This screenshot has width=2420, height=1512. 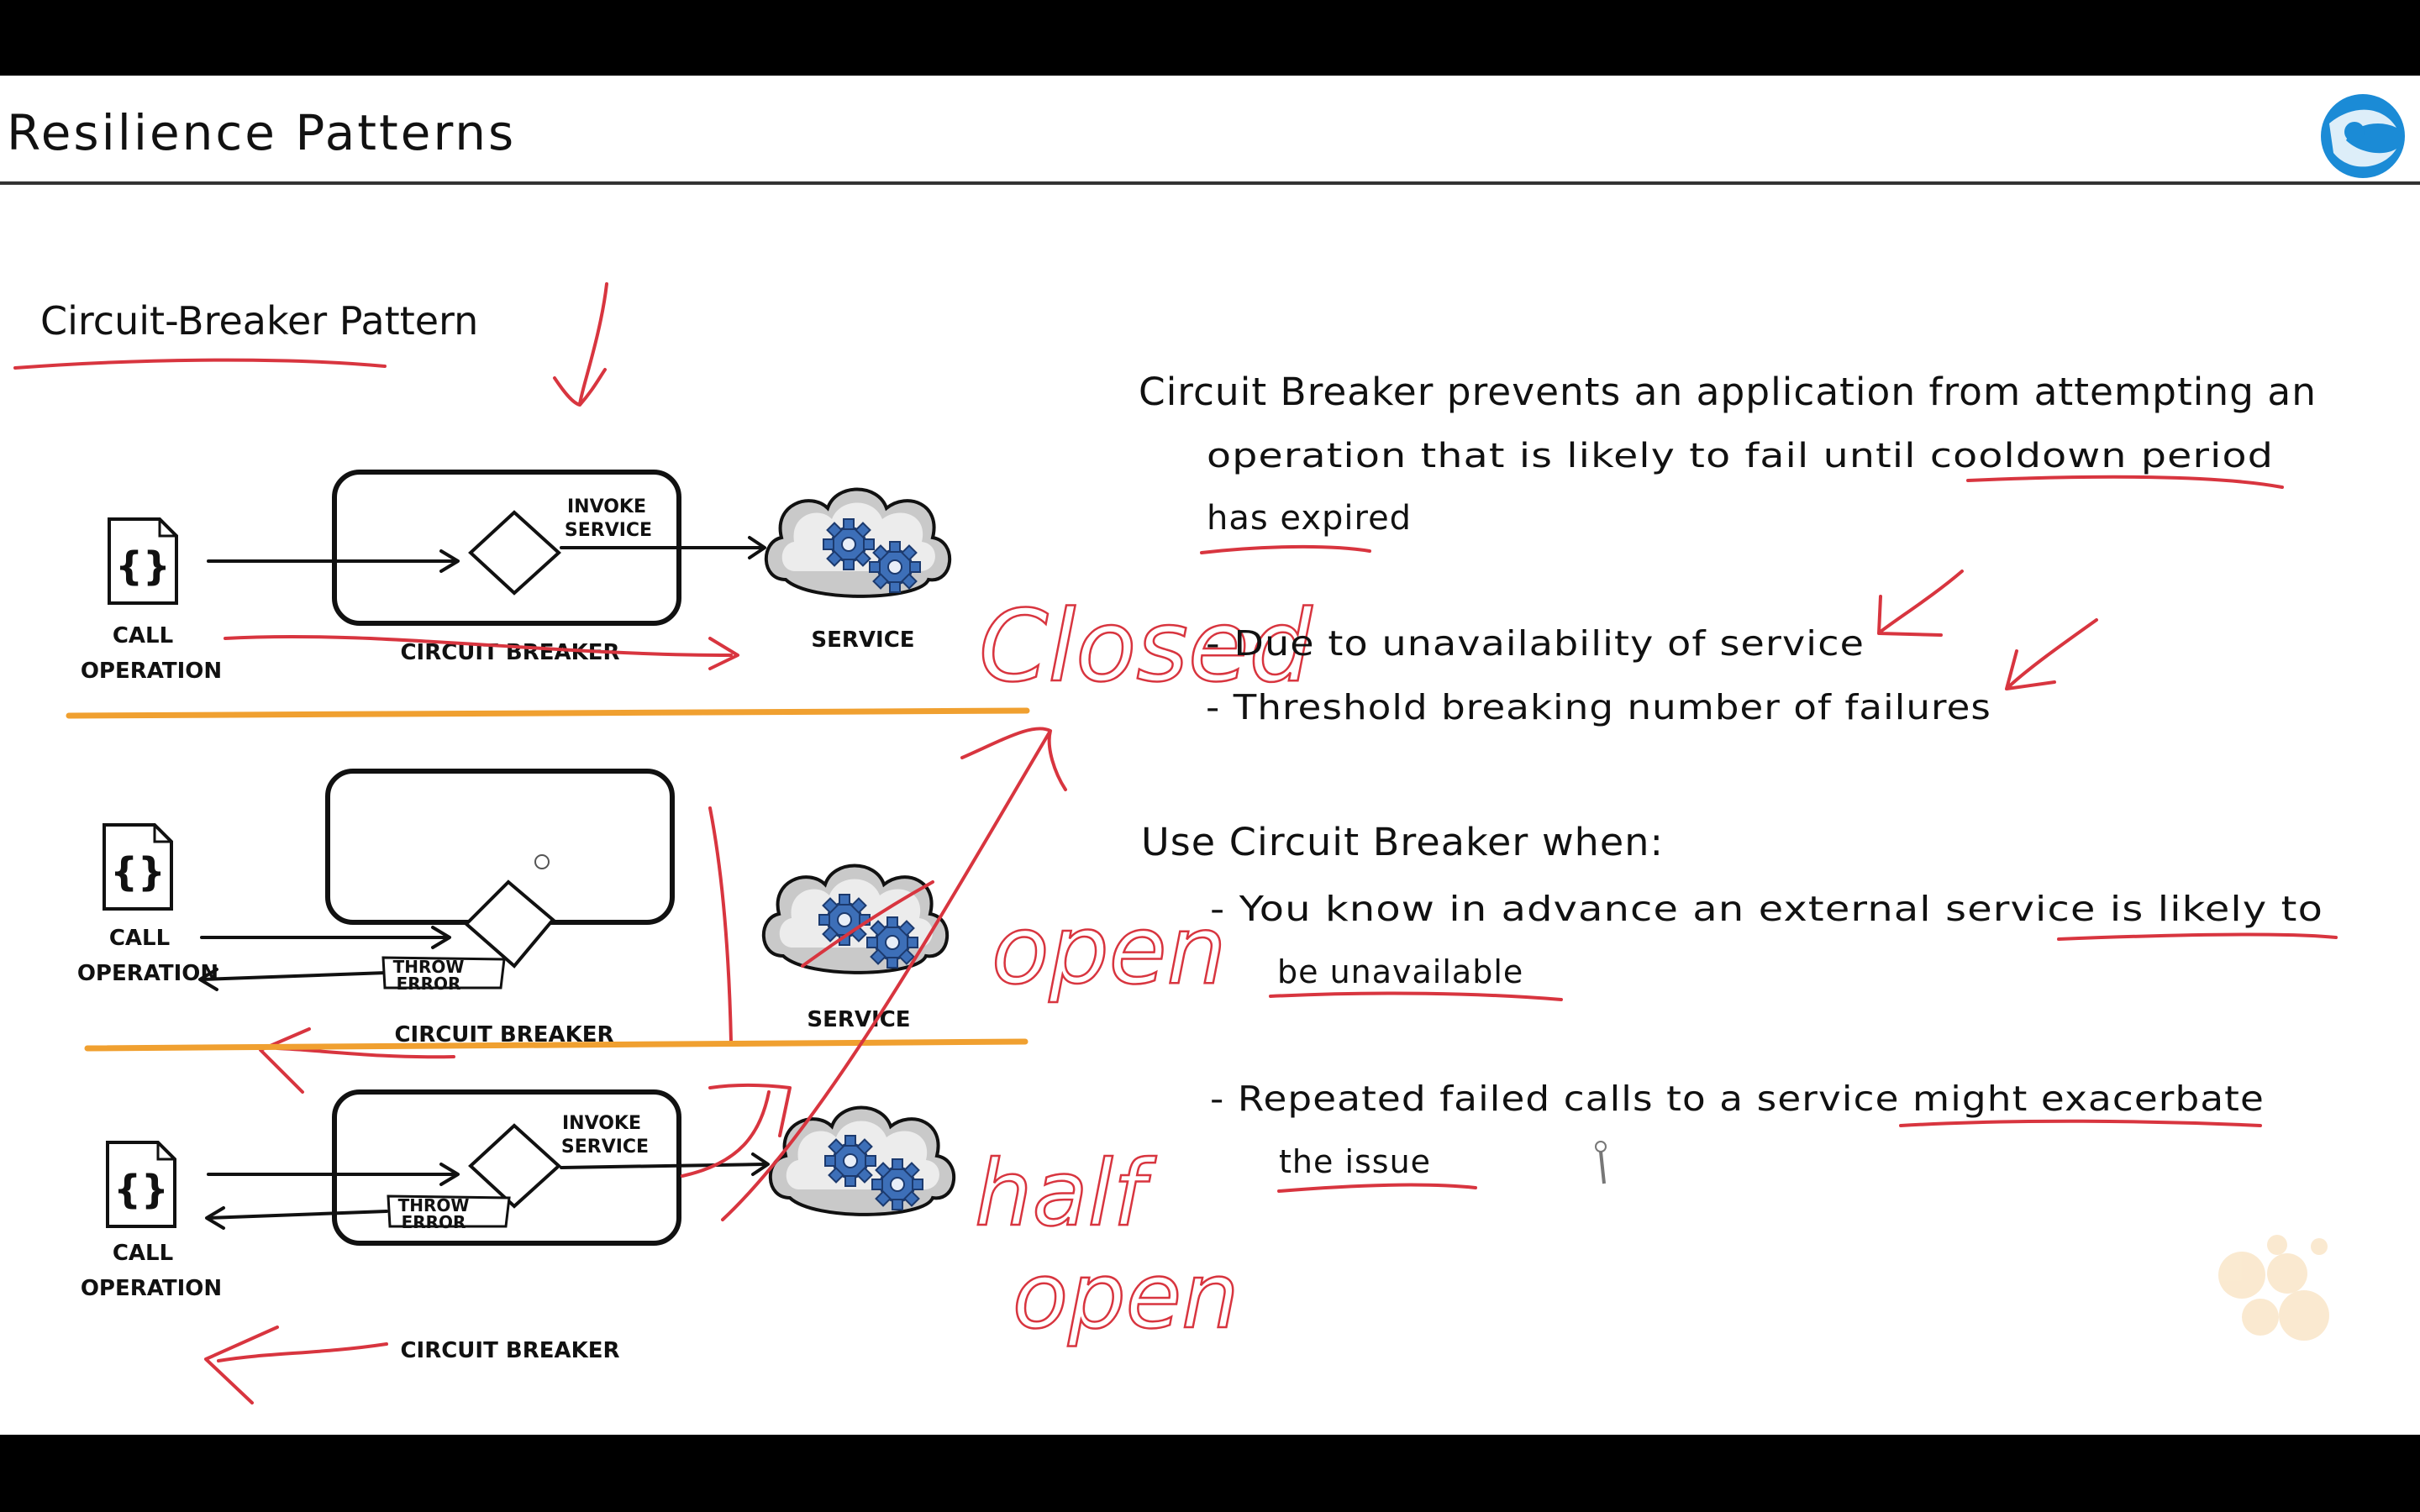 I want to click on red-vertical-stroke, so click(x=720, y=924).